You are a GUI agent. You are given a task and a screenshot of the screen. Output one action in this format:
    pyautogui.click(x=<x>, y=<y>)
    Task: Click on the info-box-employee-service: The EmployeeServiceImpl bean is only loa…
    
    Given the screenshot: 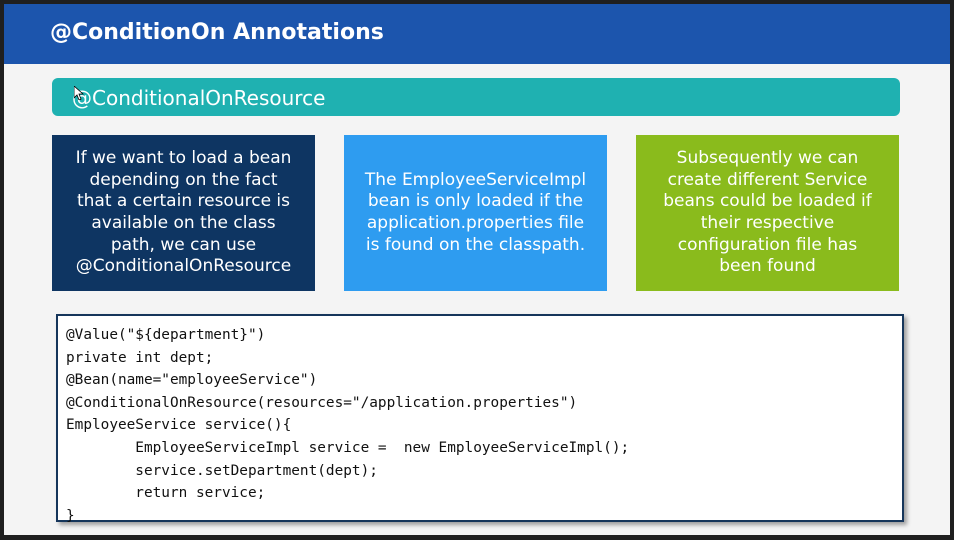 What is the action you would take?
    pyautogui.click(x=475, y=213)
    